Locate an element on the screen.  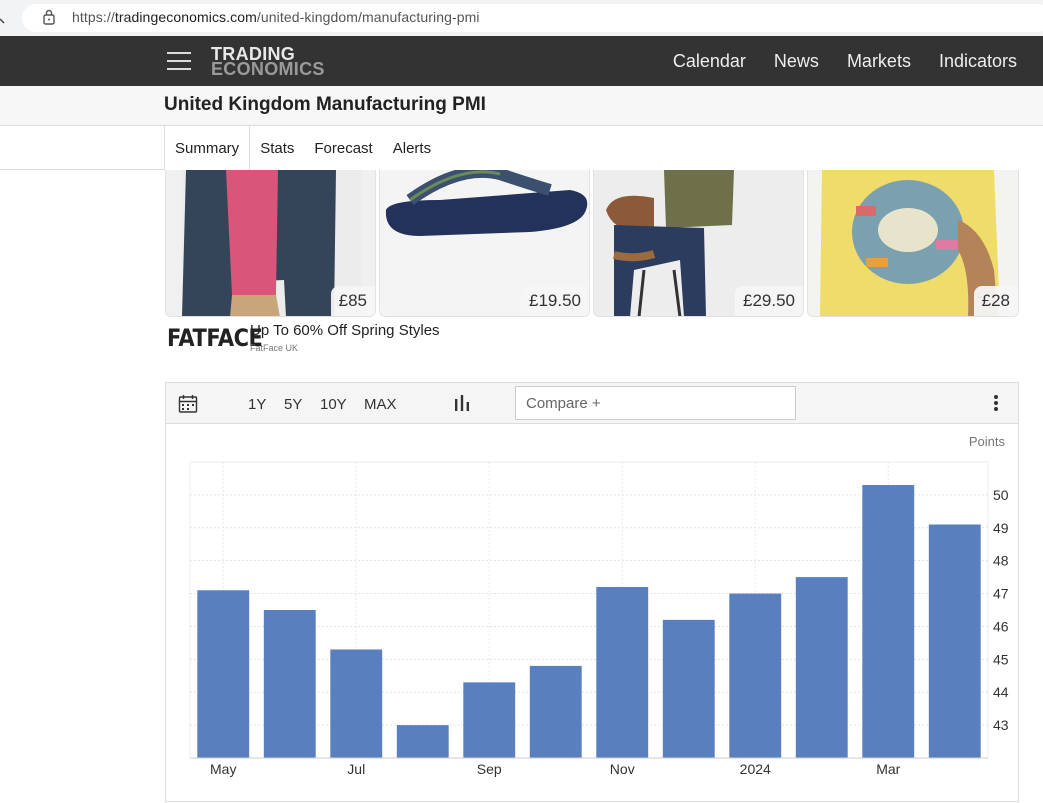
y-tick-label: 44 is located at coordinates (1001, 692).